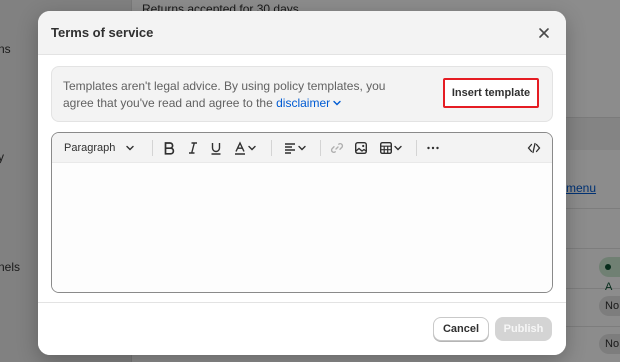 The image size is (620, 362). I want to click on editor-toolbar: Paragraph, so click(302, 148).